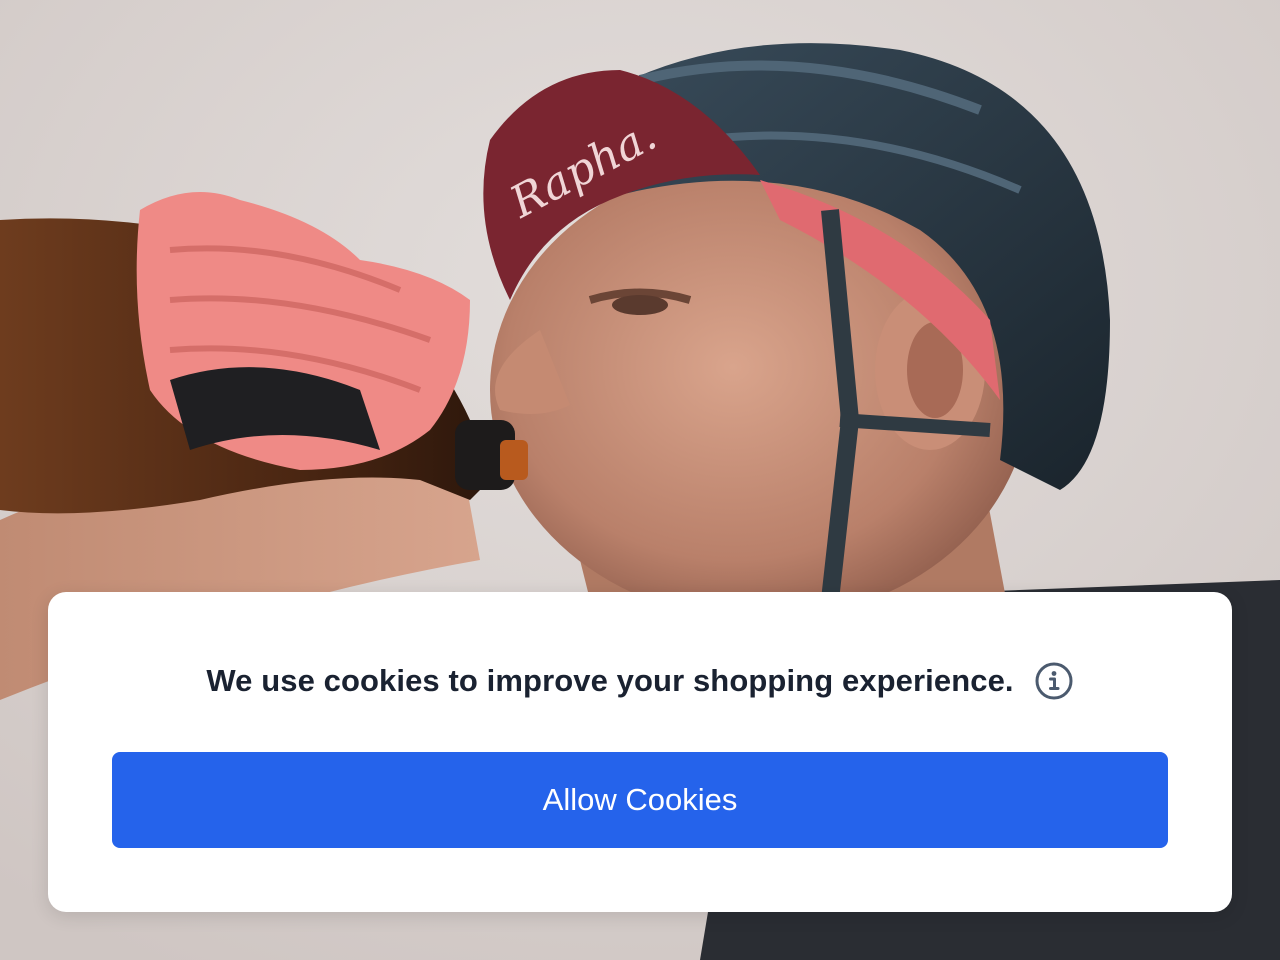  What do you see at coordinates (640, 800) in the screenshot?
I see `allow-cookies-button: Allow Cookies` at bounding box center [640, 800].